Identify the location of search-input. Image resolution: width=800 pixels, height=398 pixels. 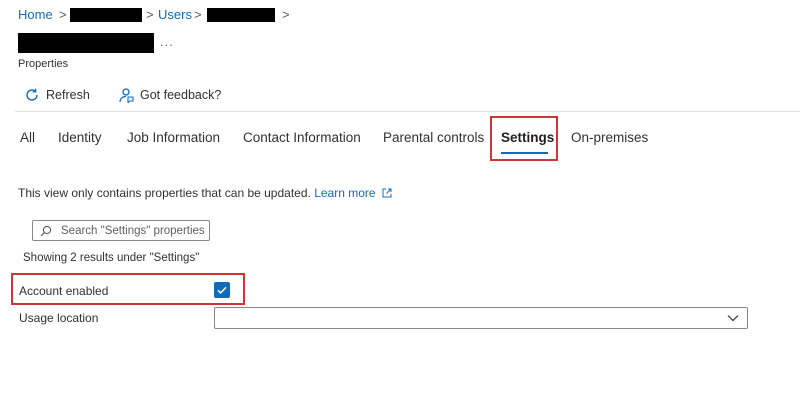
(136, 230).